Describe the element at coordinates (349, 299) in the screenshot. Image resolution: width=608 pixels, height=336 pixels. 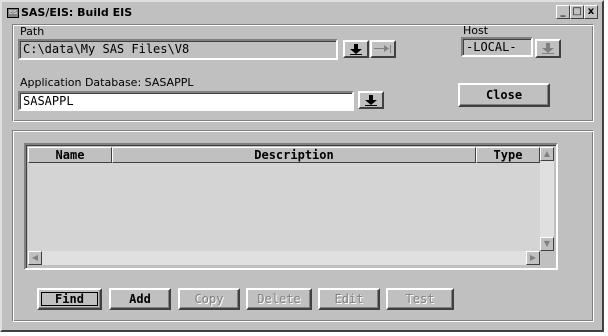
I see `edit-button: Edit` at that location.